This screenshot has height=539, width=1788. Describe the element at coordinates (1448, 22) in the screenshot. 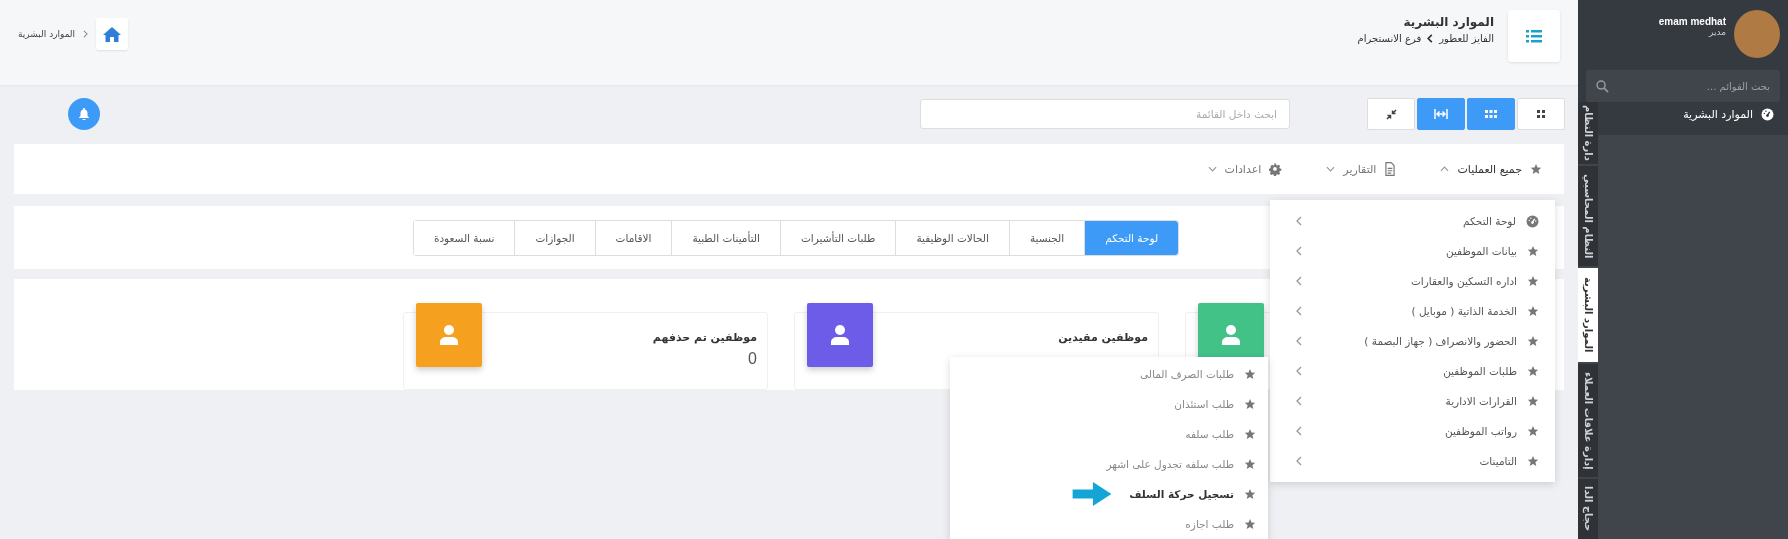

I see `page-title: الموارد البشرية` at that location.